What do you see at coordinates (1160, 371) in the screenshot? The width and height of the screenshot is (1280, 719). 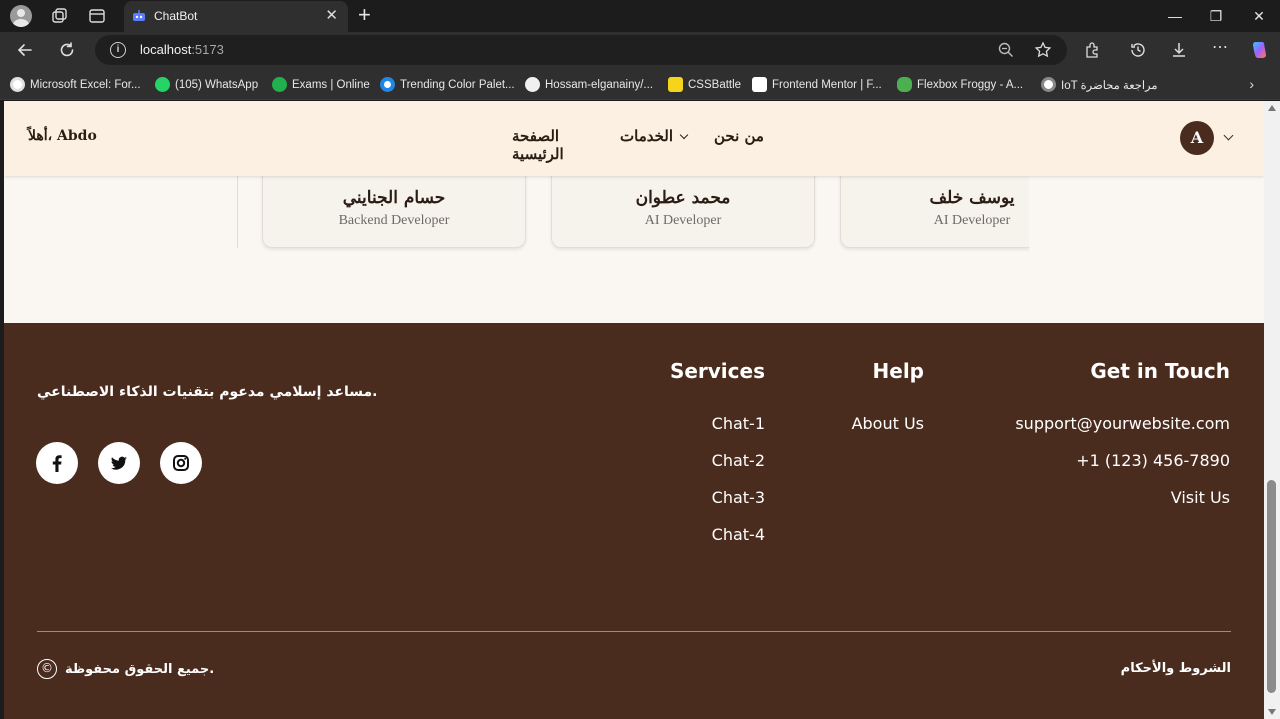 I see `footer-contact-heading: Get in Touch` at bounding box center [1160, 371].